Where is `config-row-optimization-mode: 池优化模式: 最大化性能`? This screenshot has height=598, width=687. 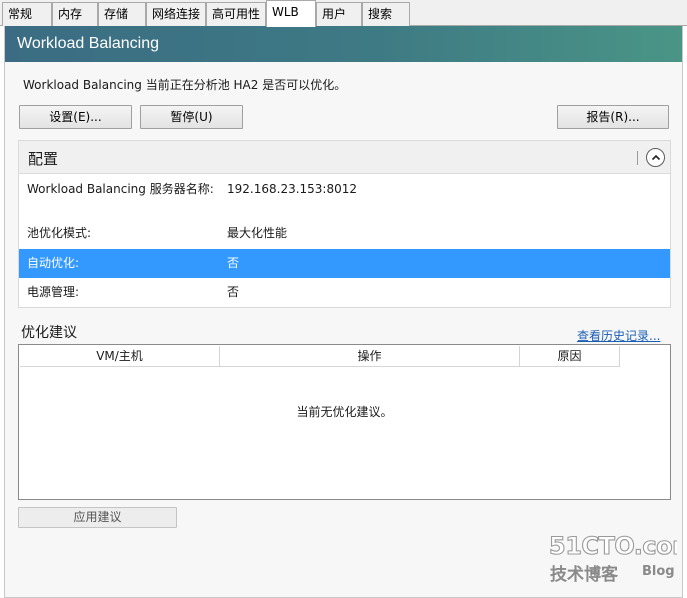 config-row-optimization-mode: 池优化模式: 最大化性能 is located at coordinates (344, 233).